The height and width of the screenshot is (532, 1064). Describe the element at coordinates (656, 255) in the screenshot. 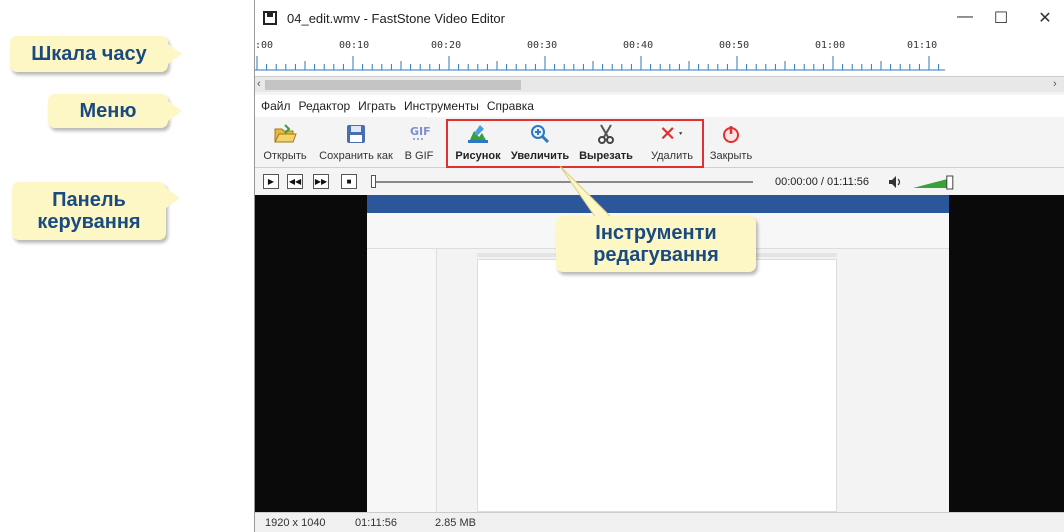

I see `callout-edit-tools-line2: редагування` at that location.